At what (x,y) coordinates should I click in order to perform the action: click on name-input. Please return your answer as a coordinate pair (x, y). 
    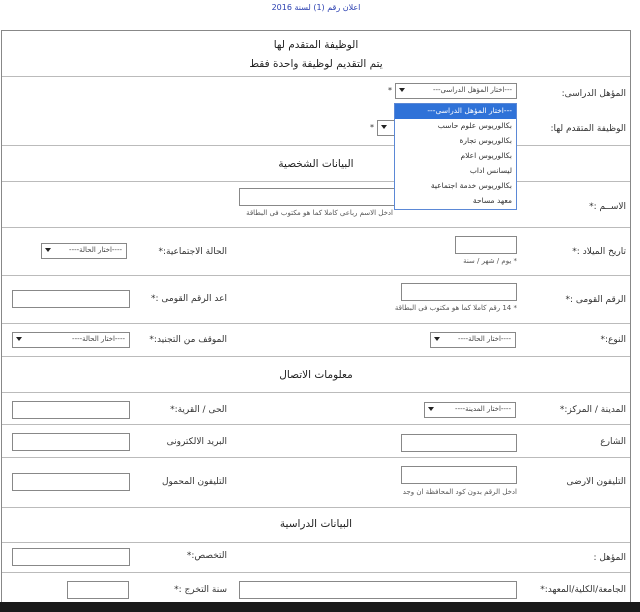
    Looking at the image, I should click on (317, 197).